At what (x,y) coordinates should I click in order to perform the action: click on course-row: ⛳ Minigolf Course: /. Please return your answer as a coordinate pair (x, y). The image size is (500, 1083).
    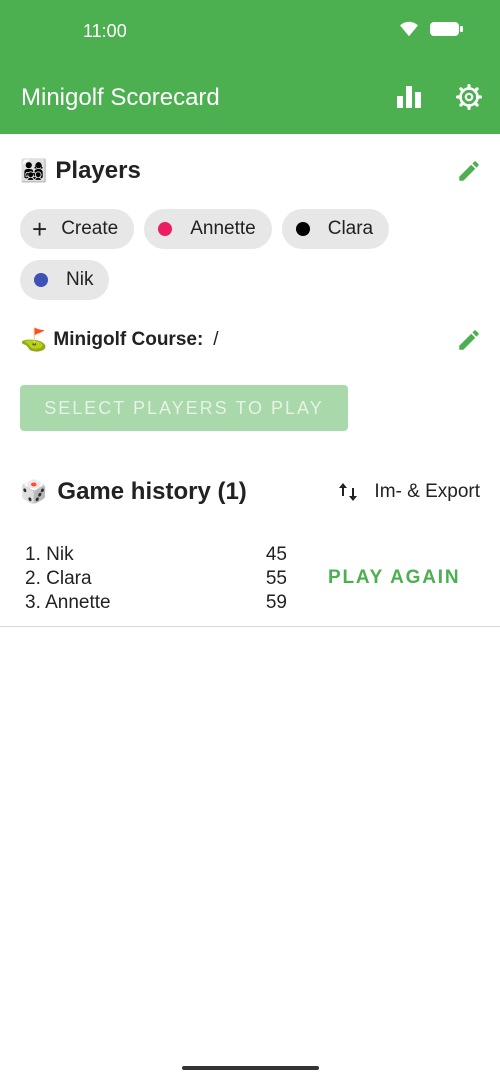
    Looking at the image, I should click on (251, 340).